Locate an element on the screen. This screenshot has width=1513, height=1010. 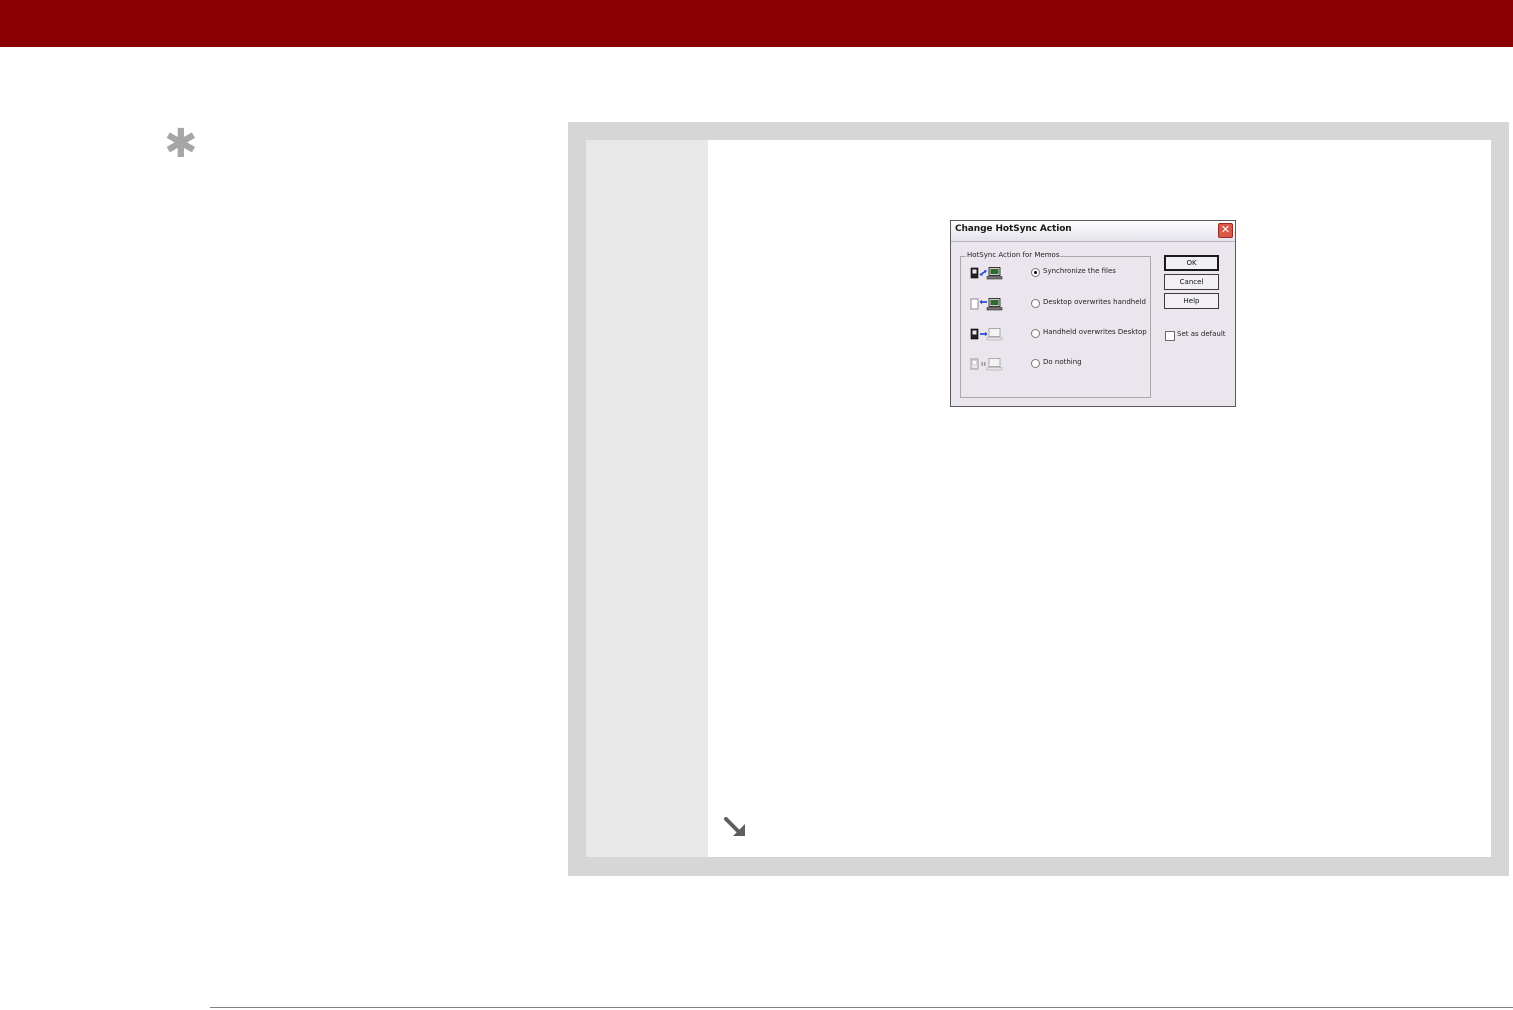
footer-rule is located at coordinates (861, 1007).